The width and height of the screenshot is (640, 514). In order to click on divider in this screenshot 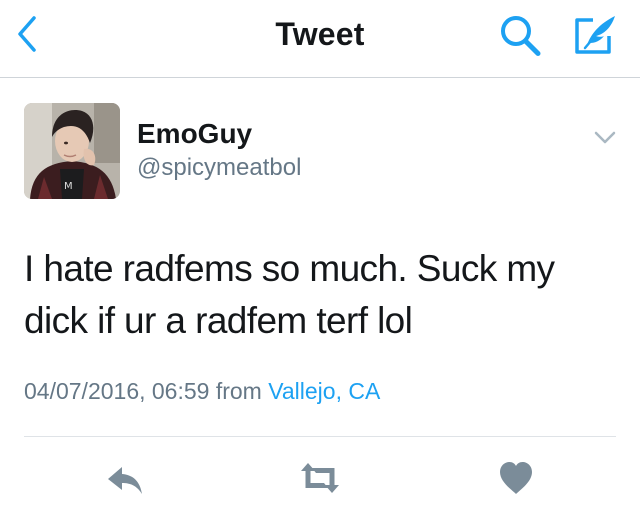, I will do `click(320, 436)`.